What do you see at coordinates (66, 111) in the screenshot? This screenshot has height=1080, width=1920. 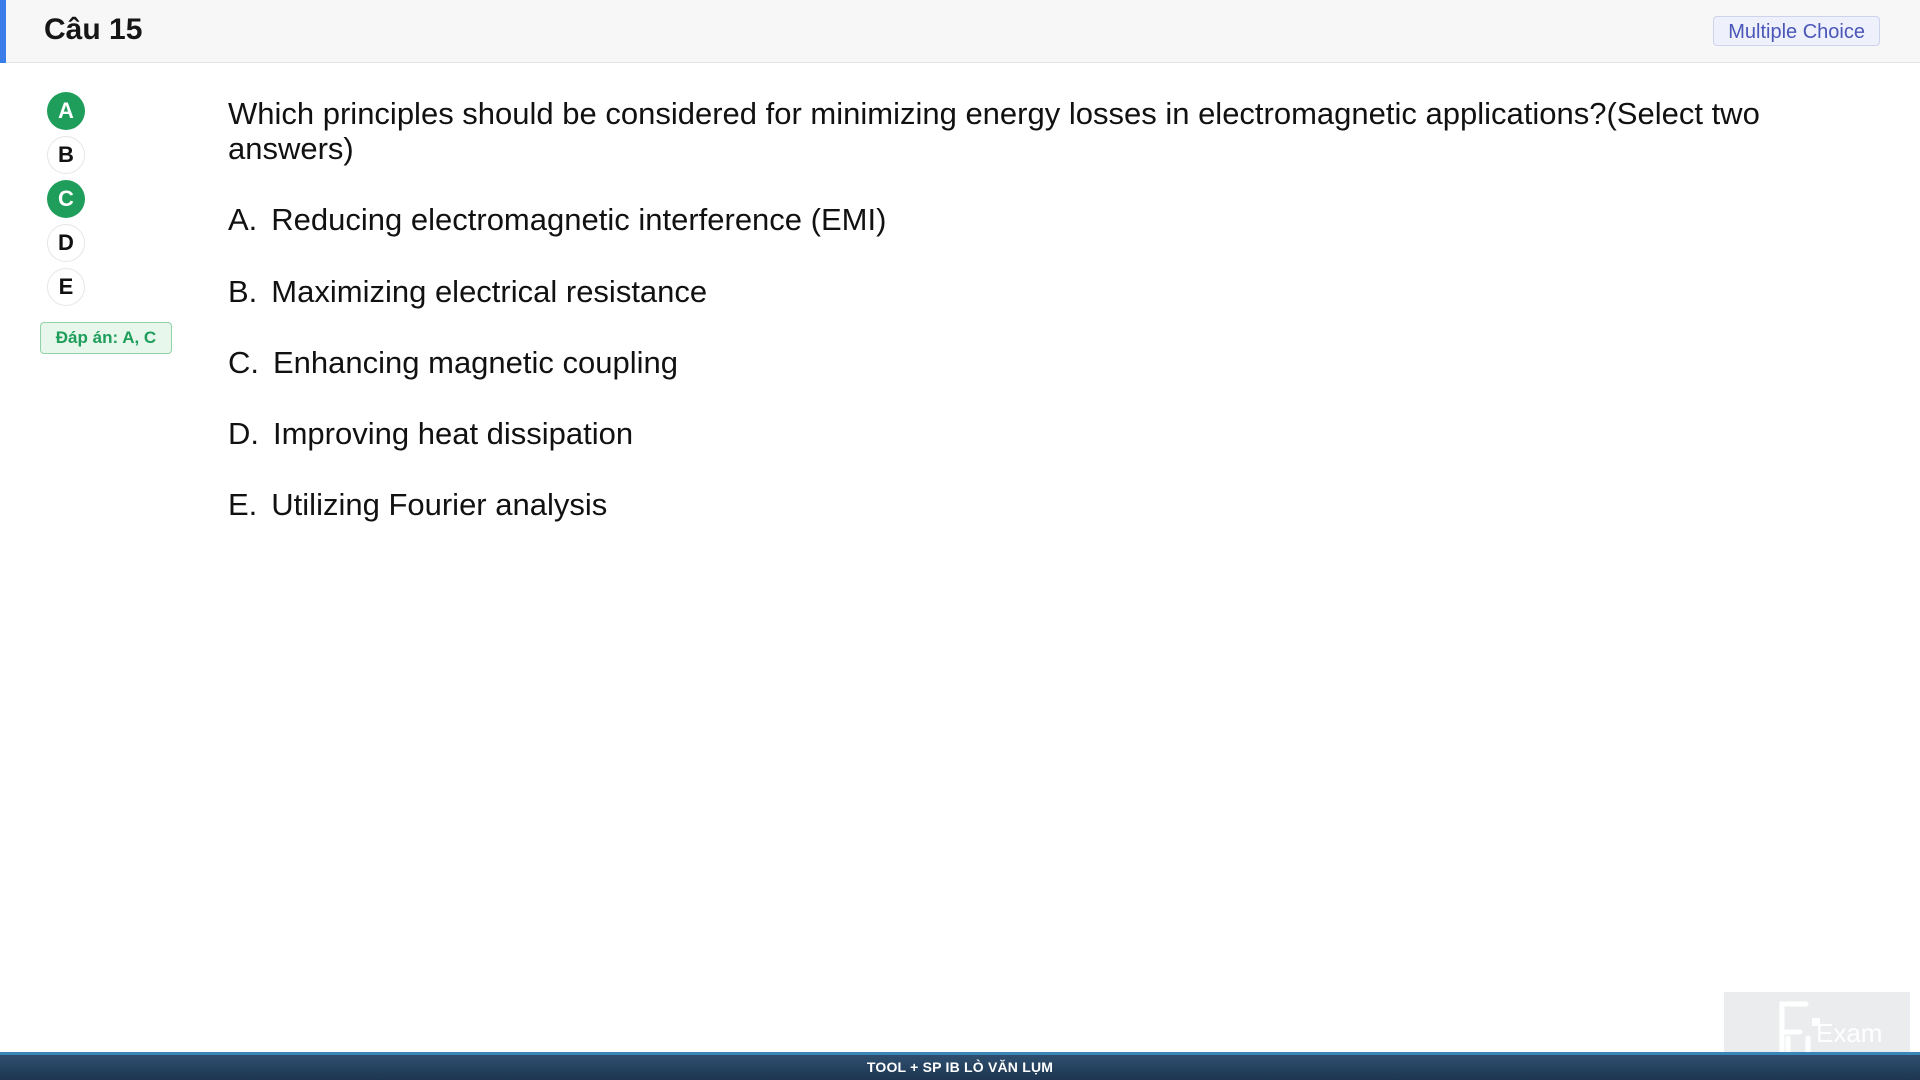 I see `answer-indicator-a: A` at bounding box center [66, 111].